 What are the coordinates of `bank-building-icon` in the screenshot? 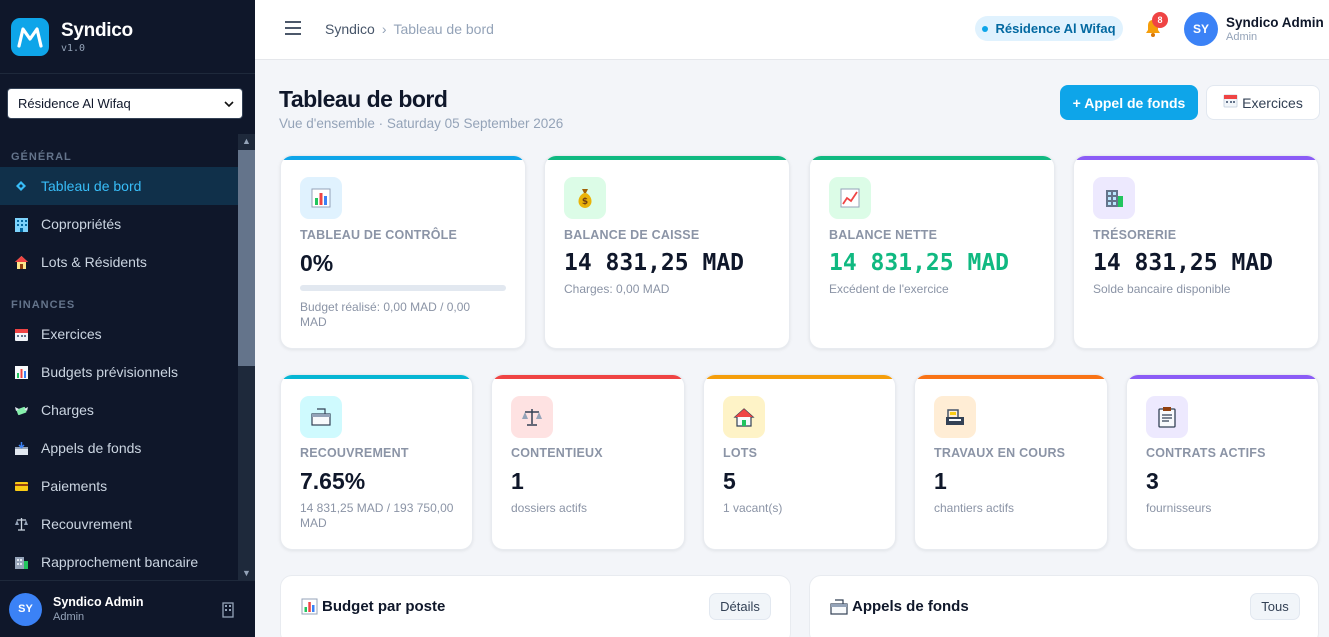 It's located at (21, 562).